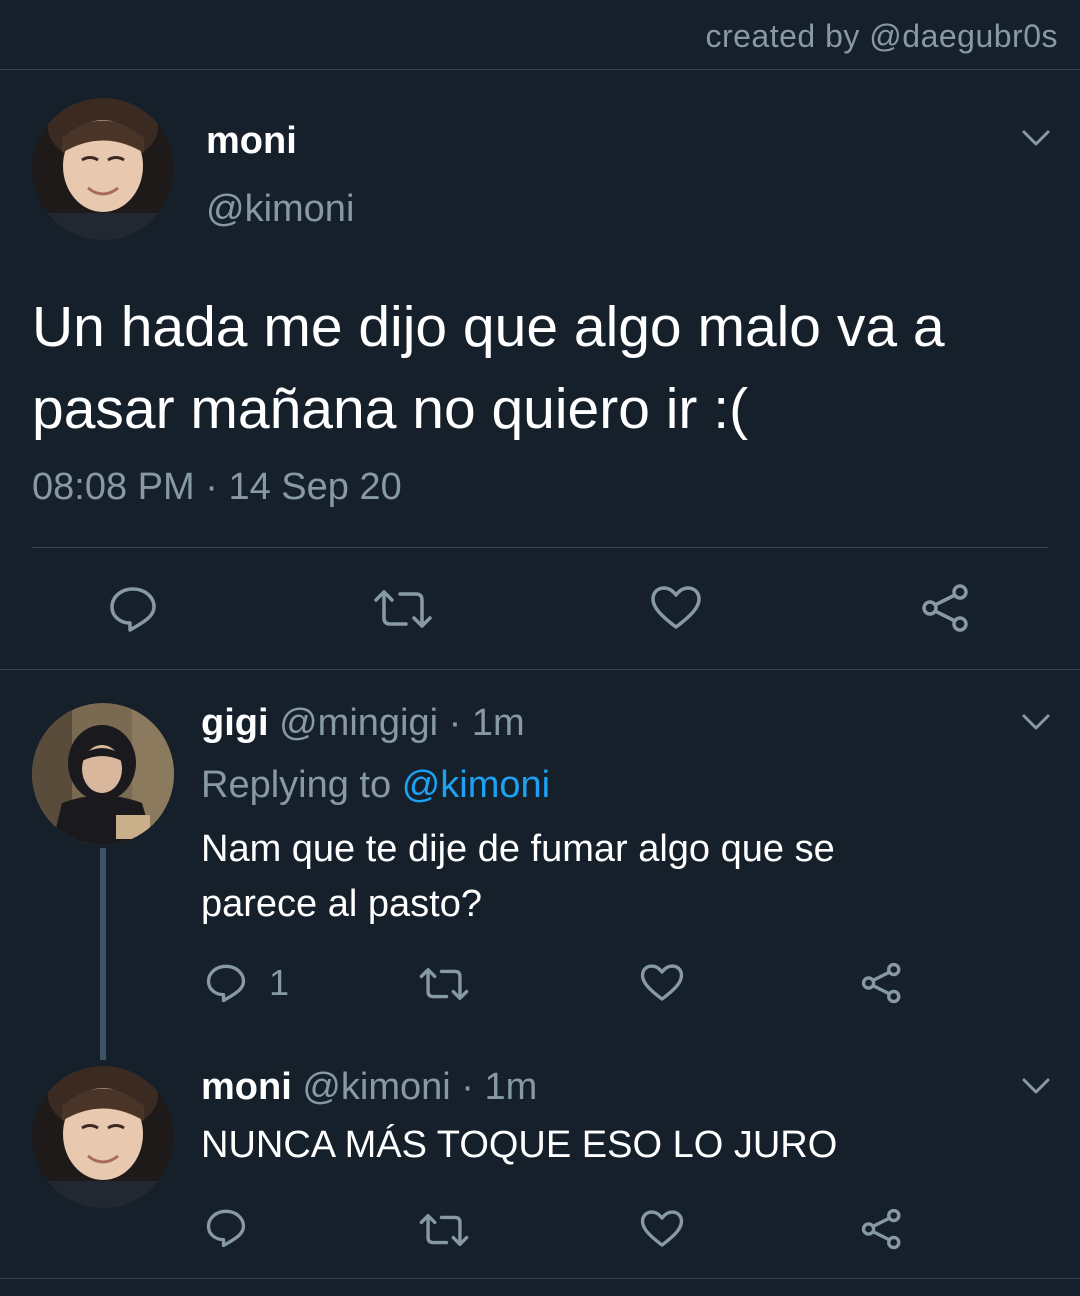 This screenshot has width=1080, height=1296. I want to click on reply1-share-button, so click(882, 983).